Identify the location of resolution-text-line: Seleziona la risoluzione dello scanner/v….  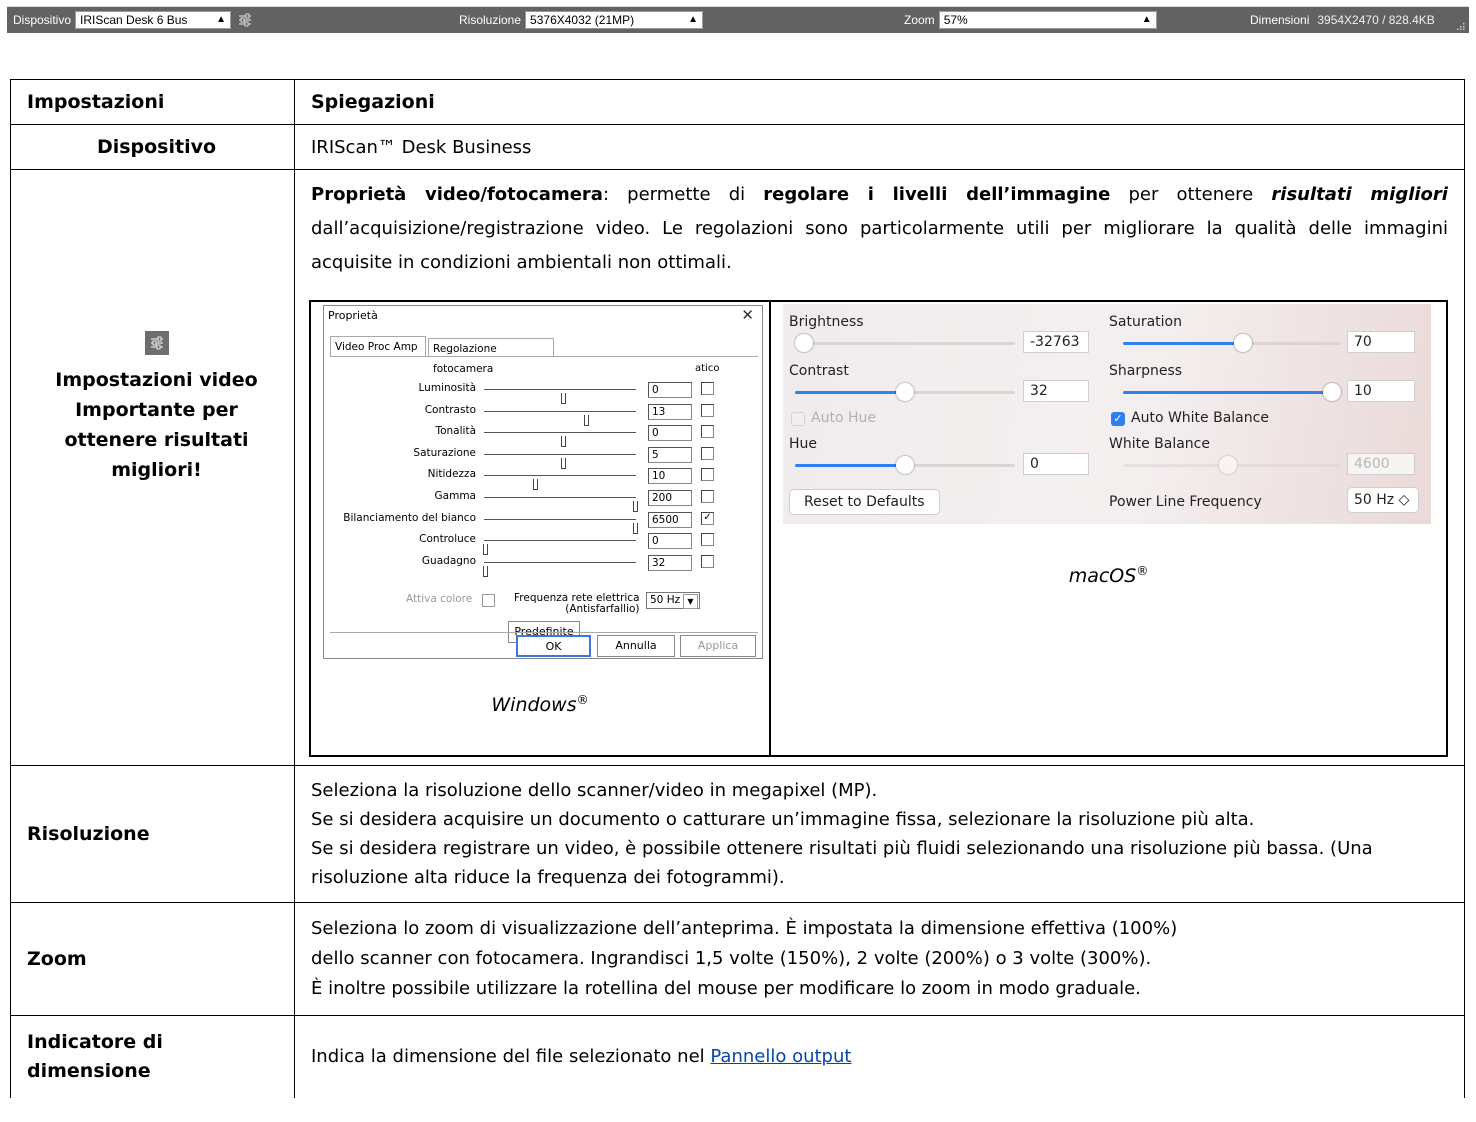
(594, 790).